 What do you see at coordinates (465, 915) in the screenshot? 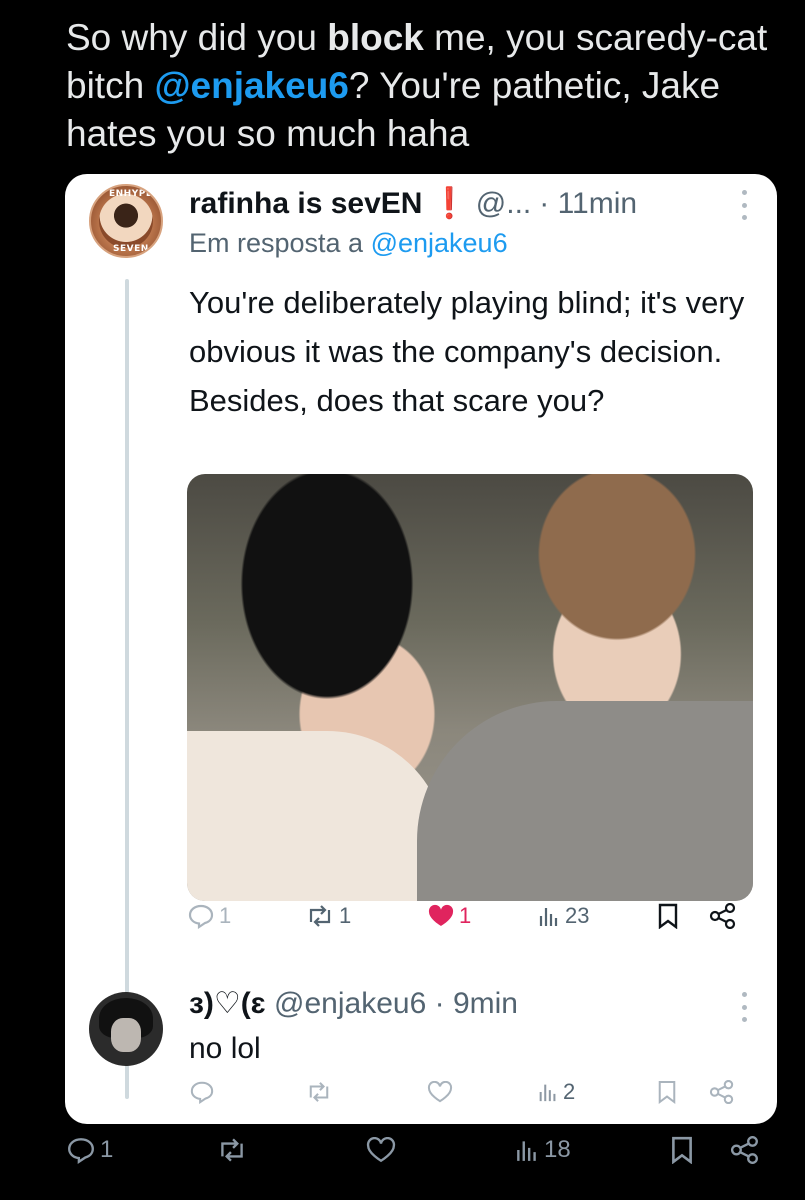
I see `like-count: 1` at bounding box center [465, 915].